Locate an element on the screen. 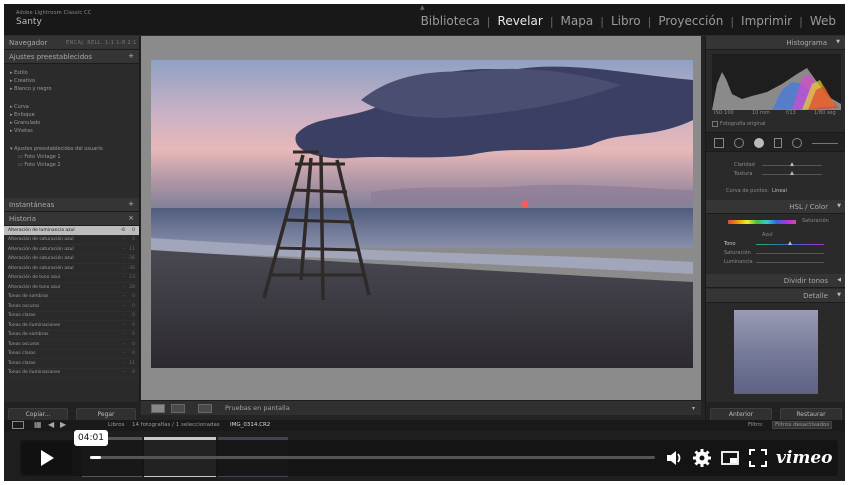 The height and width of the screenshot is (485, 849). grid-icon: ▦ is located at coordinates (38, 424).